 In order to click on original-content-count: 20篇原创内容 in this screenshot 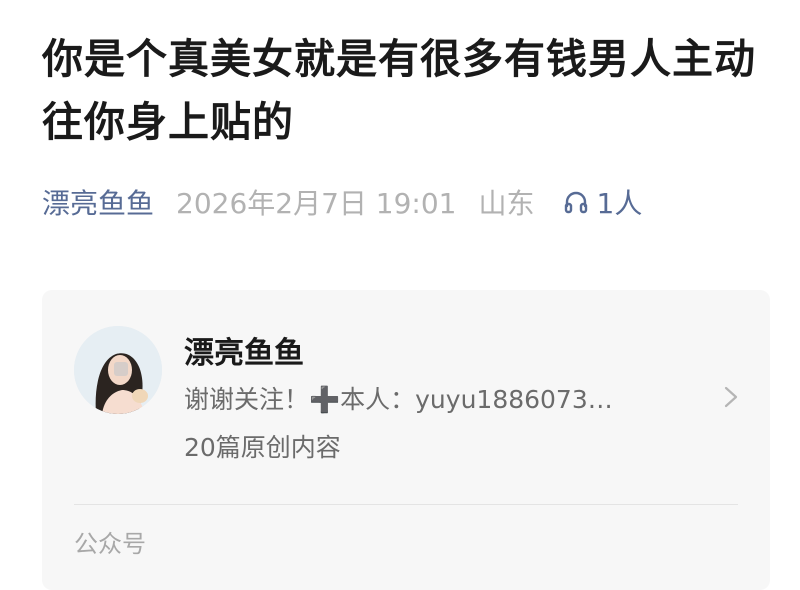, I will do `click(262, 447)`.